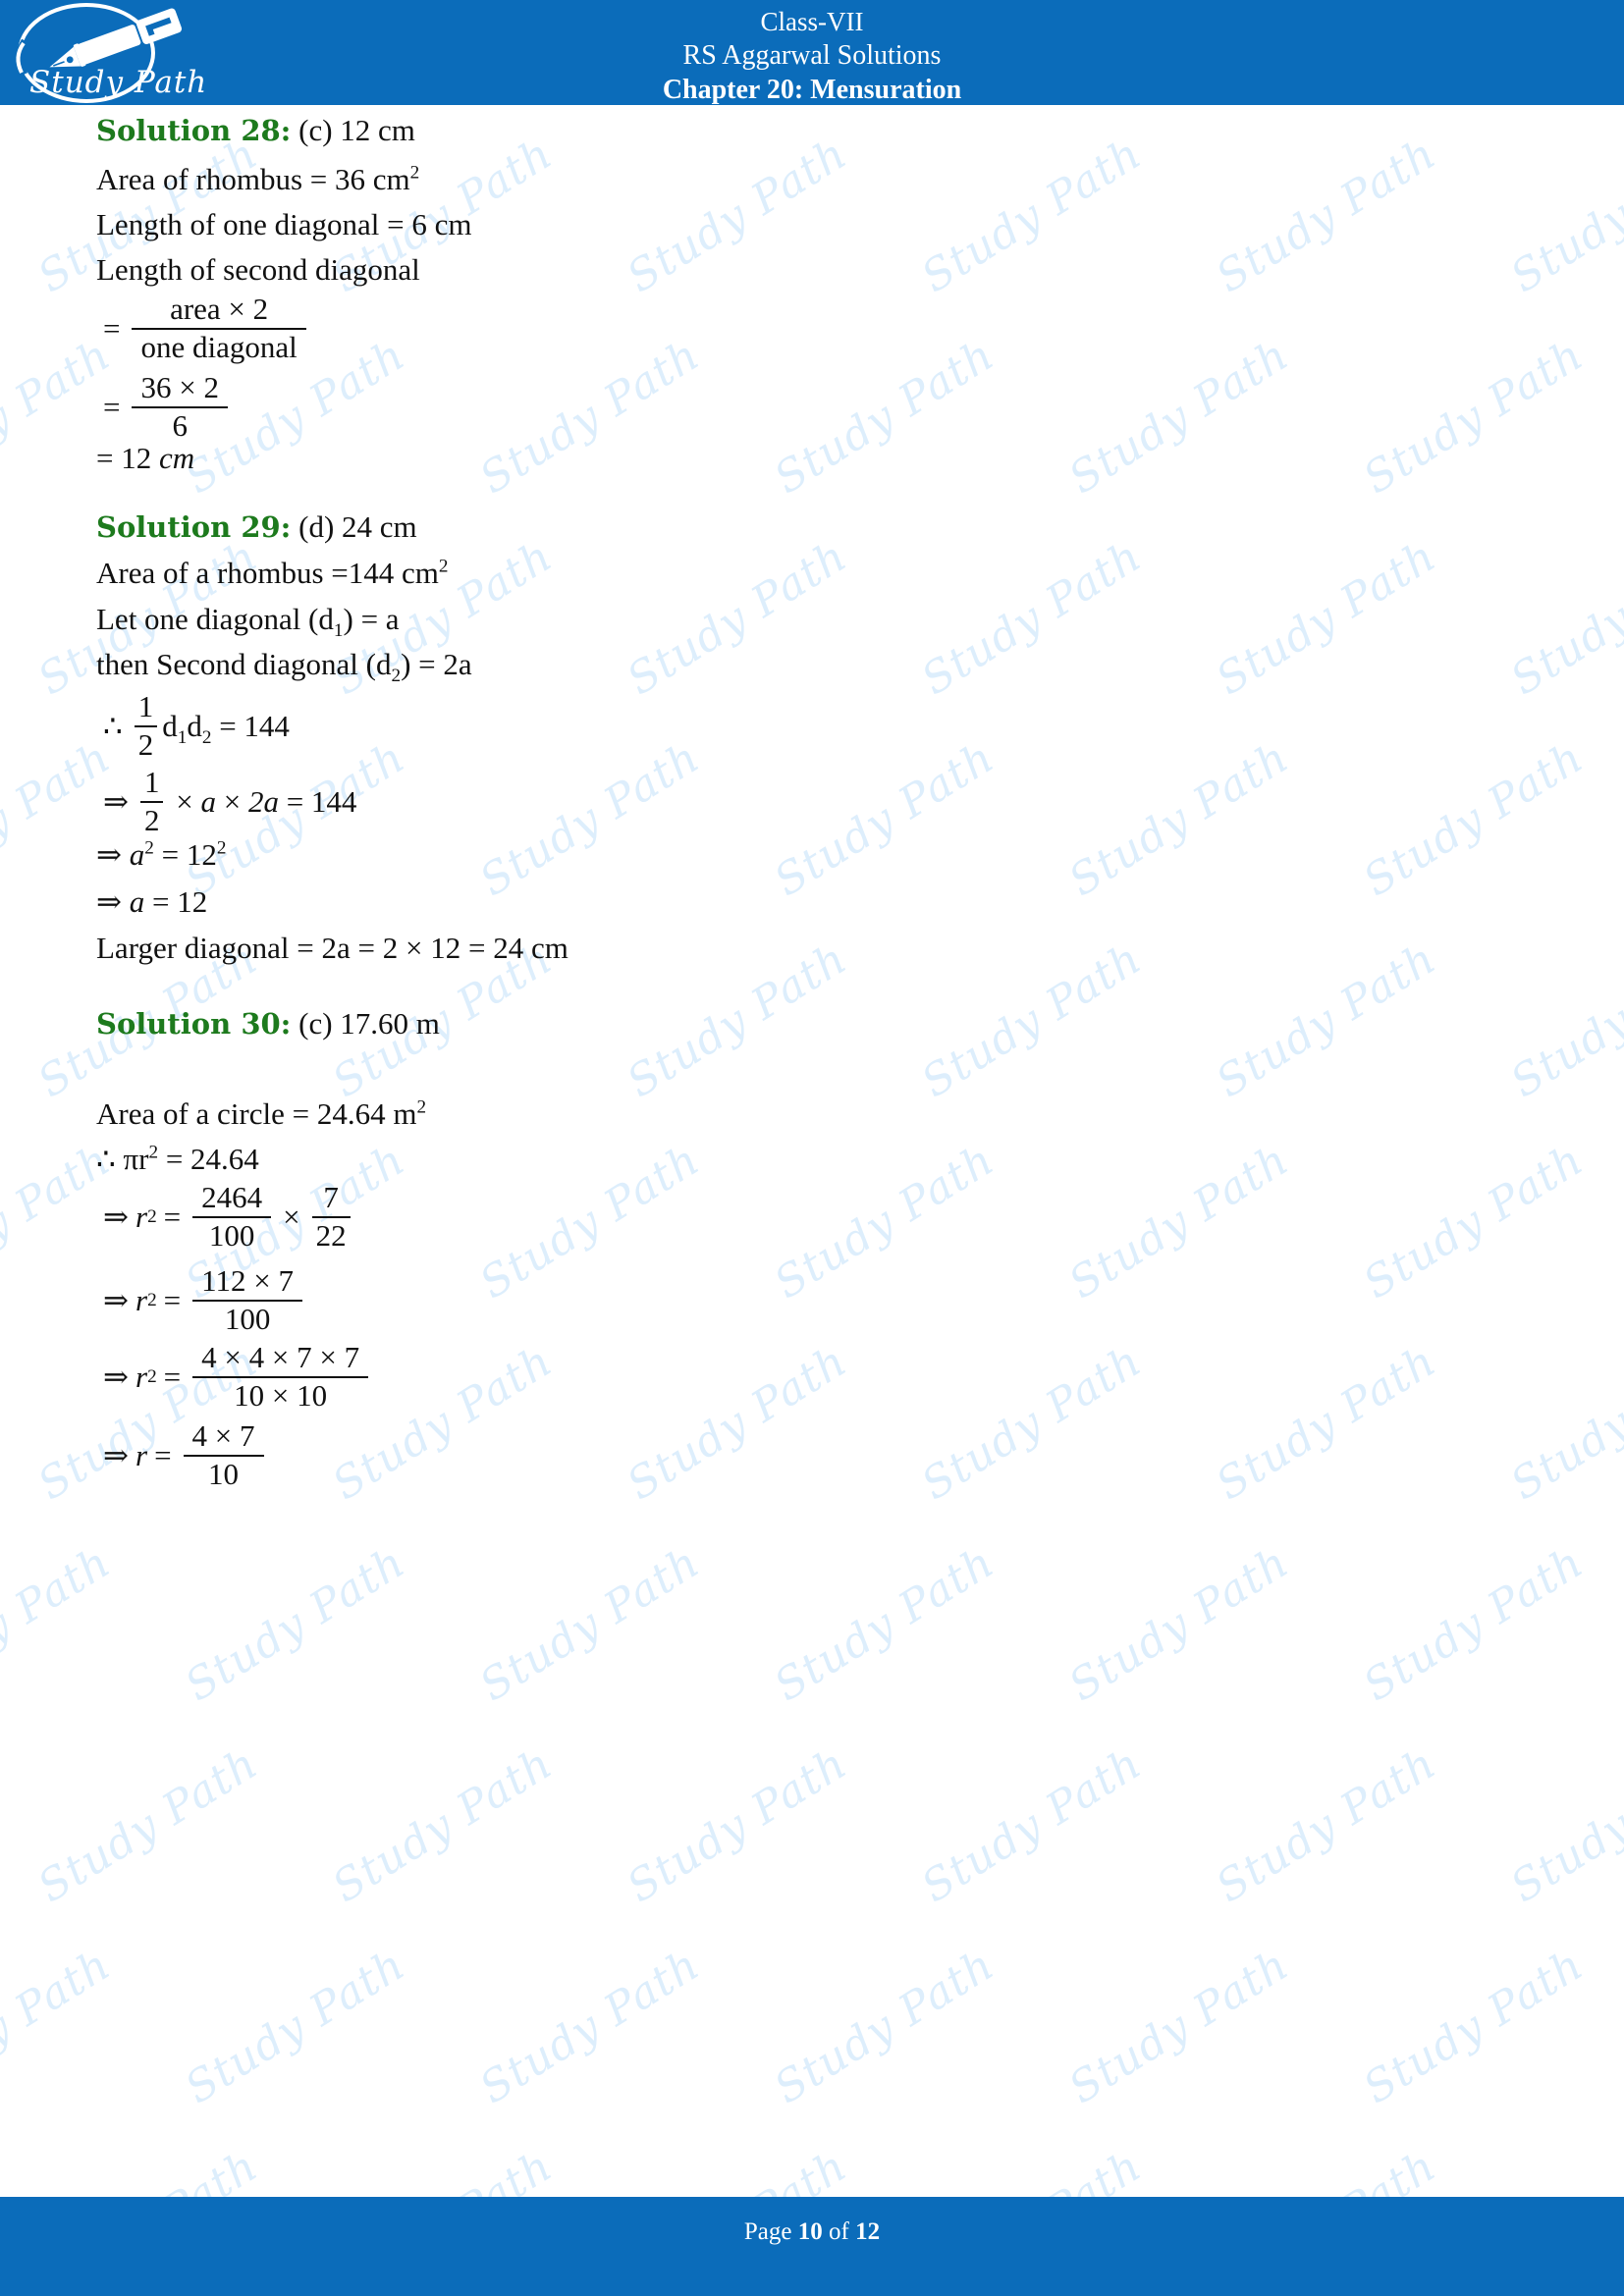 The image size is (1624, 2296). I want to click on s30-f4-numerator: 4 × 7, so click(223, 1435).